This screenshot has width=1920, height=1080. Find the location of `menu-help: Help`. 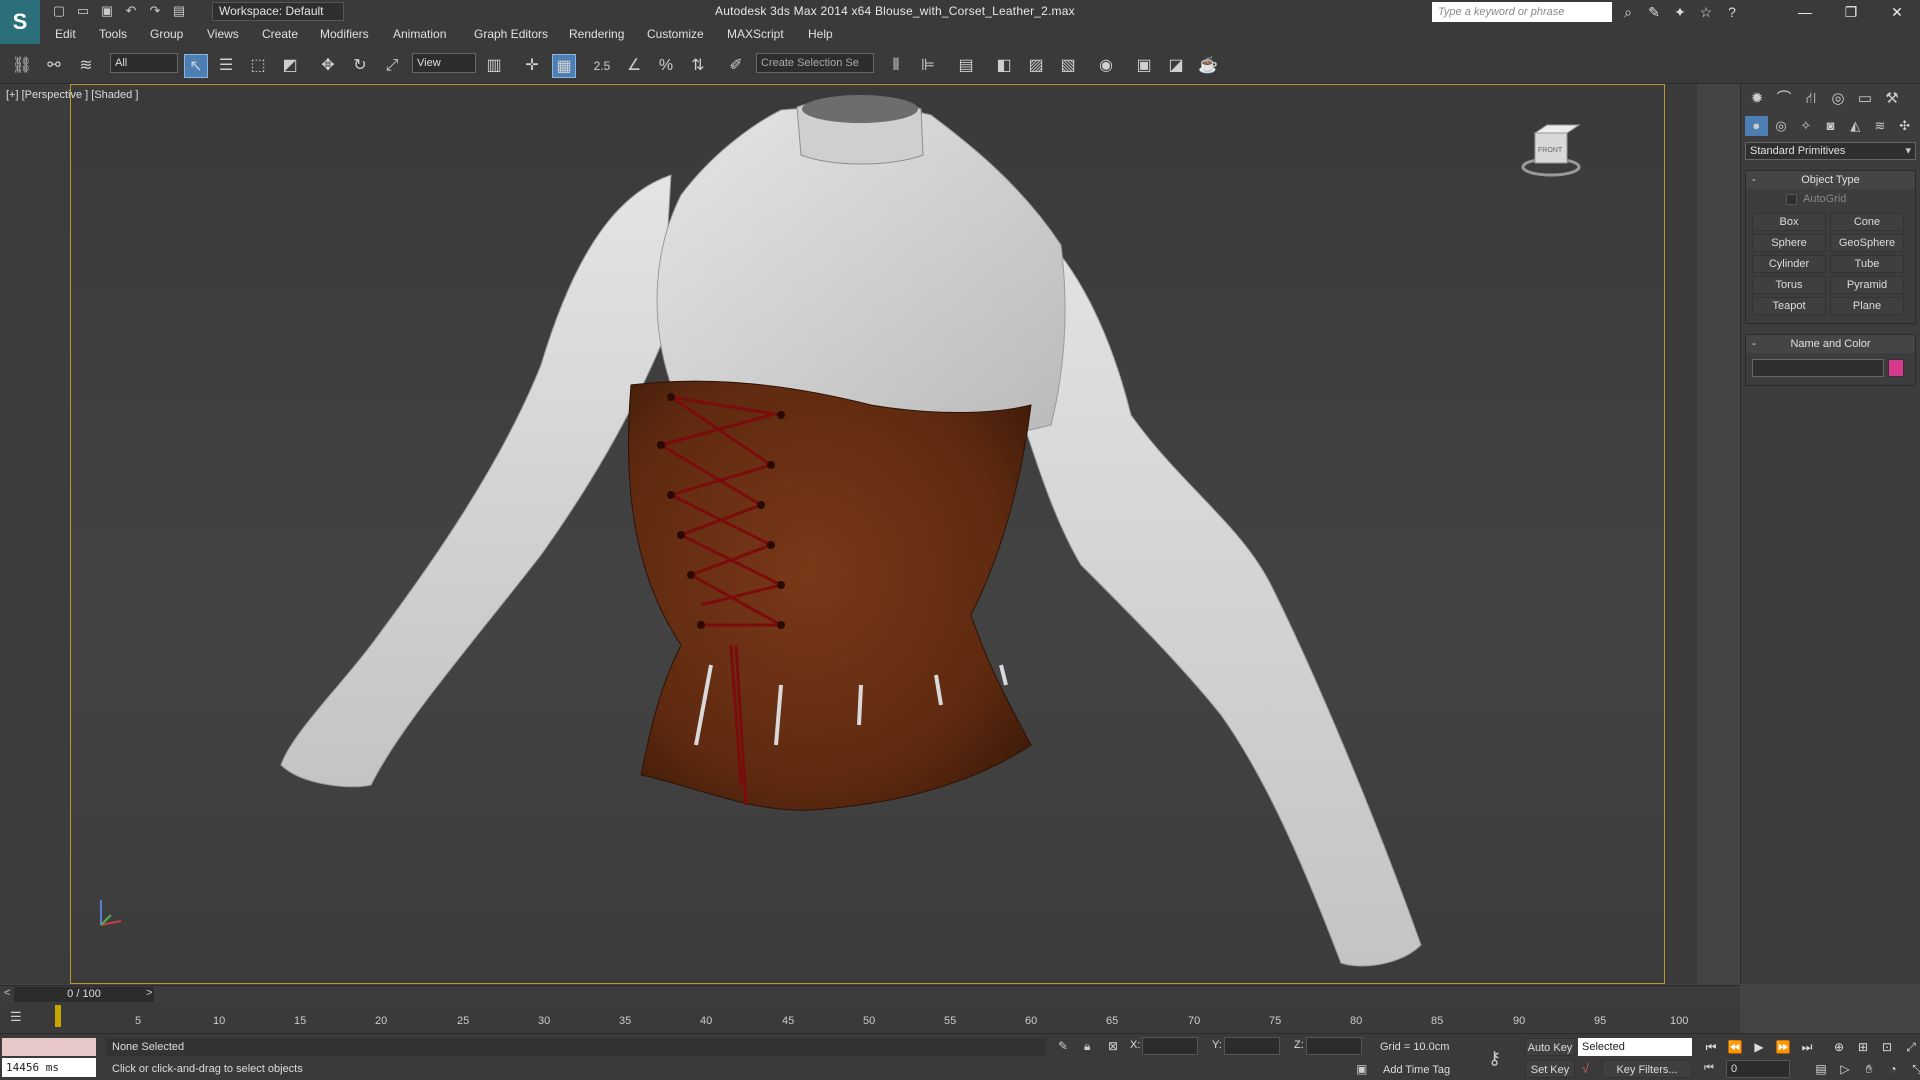

menu-help: Help is located at coordinates (820, 34).